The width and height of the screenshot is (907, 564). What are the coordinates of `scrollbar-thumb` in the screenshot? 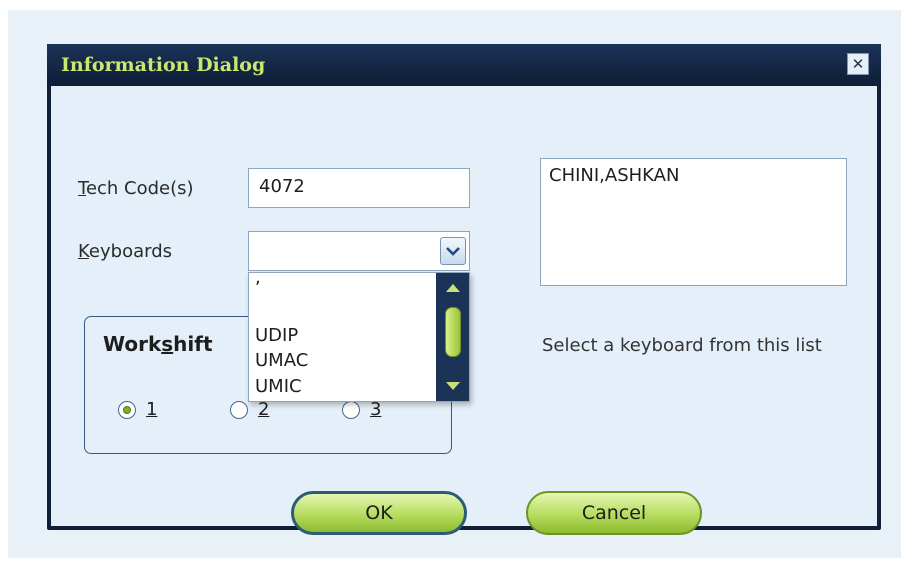 It's located at (453, 332).